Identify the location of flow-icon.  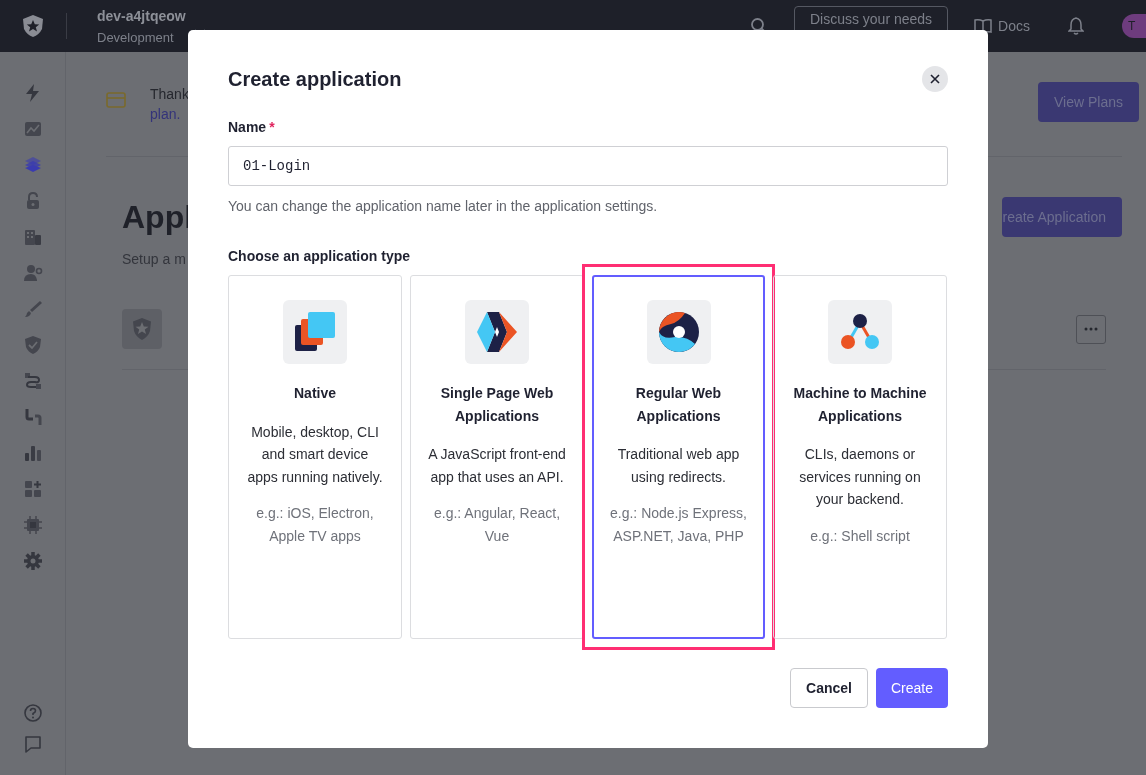
(32, 381).